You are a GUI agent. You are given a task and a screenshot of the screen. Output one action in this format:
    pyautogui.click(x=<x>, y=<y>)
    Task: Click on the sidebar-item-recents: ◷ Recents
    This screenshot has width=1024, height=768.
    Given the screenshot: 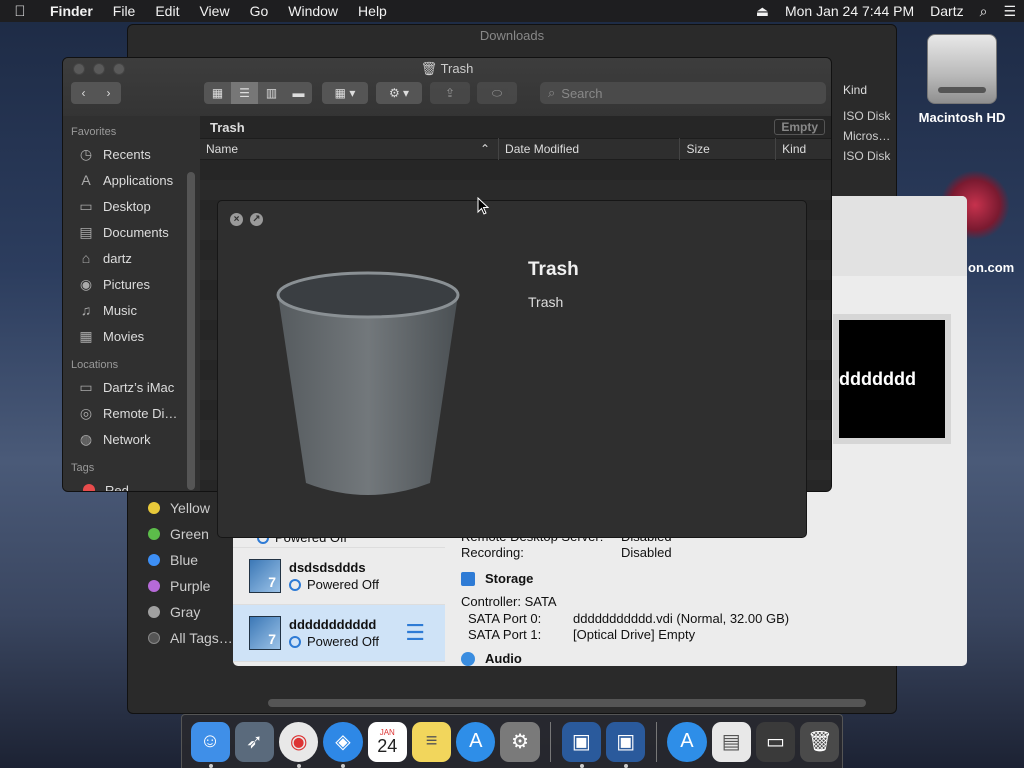 What is the action you would take?
    pyautogui.click(x=131, y=154)
    